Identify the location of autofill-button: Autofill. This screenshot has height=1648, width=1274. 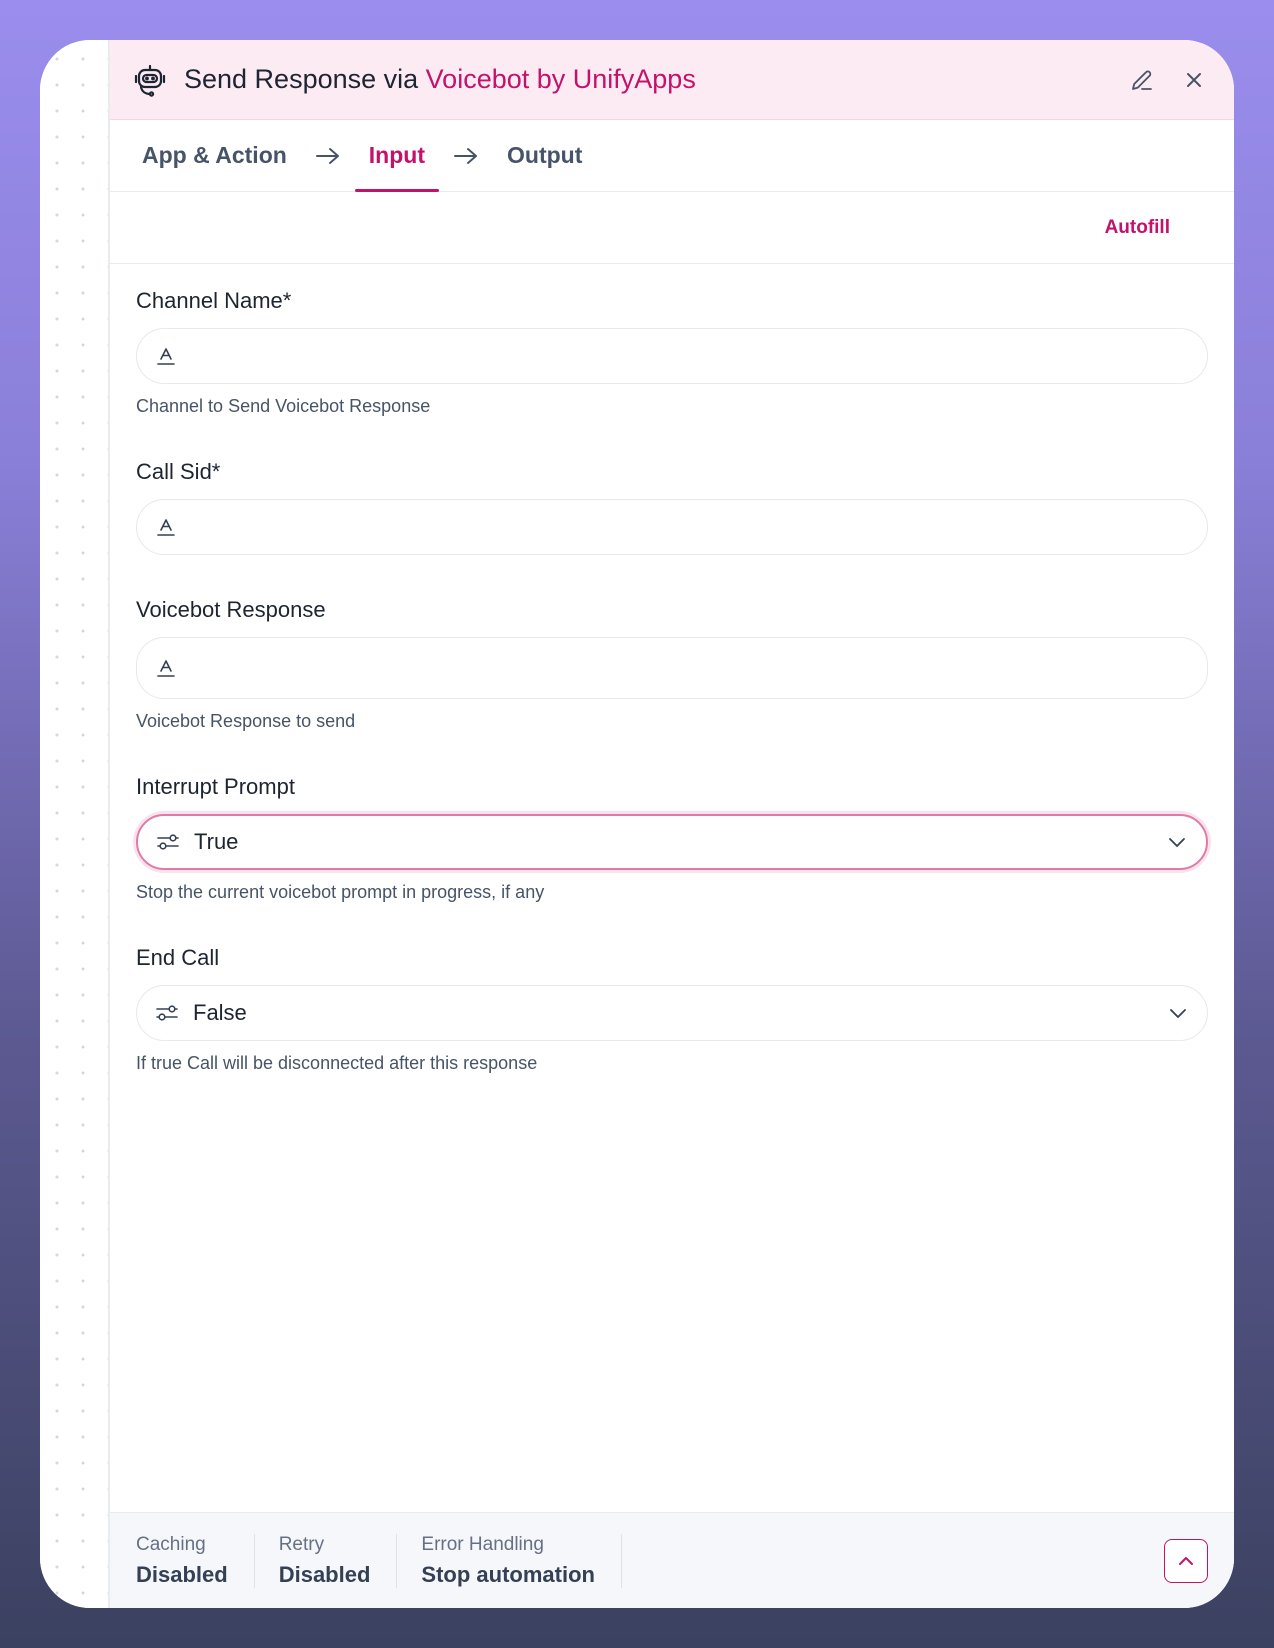
(1137, 228).